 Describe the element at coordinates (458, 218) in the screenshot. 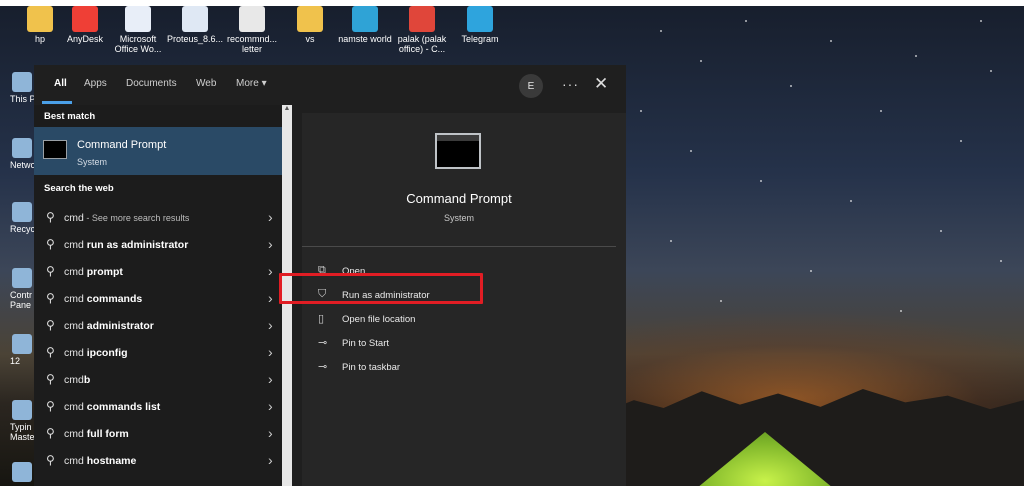

I see `detail-subtitle: System` at that location.